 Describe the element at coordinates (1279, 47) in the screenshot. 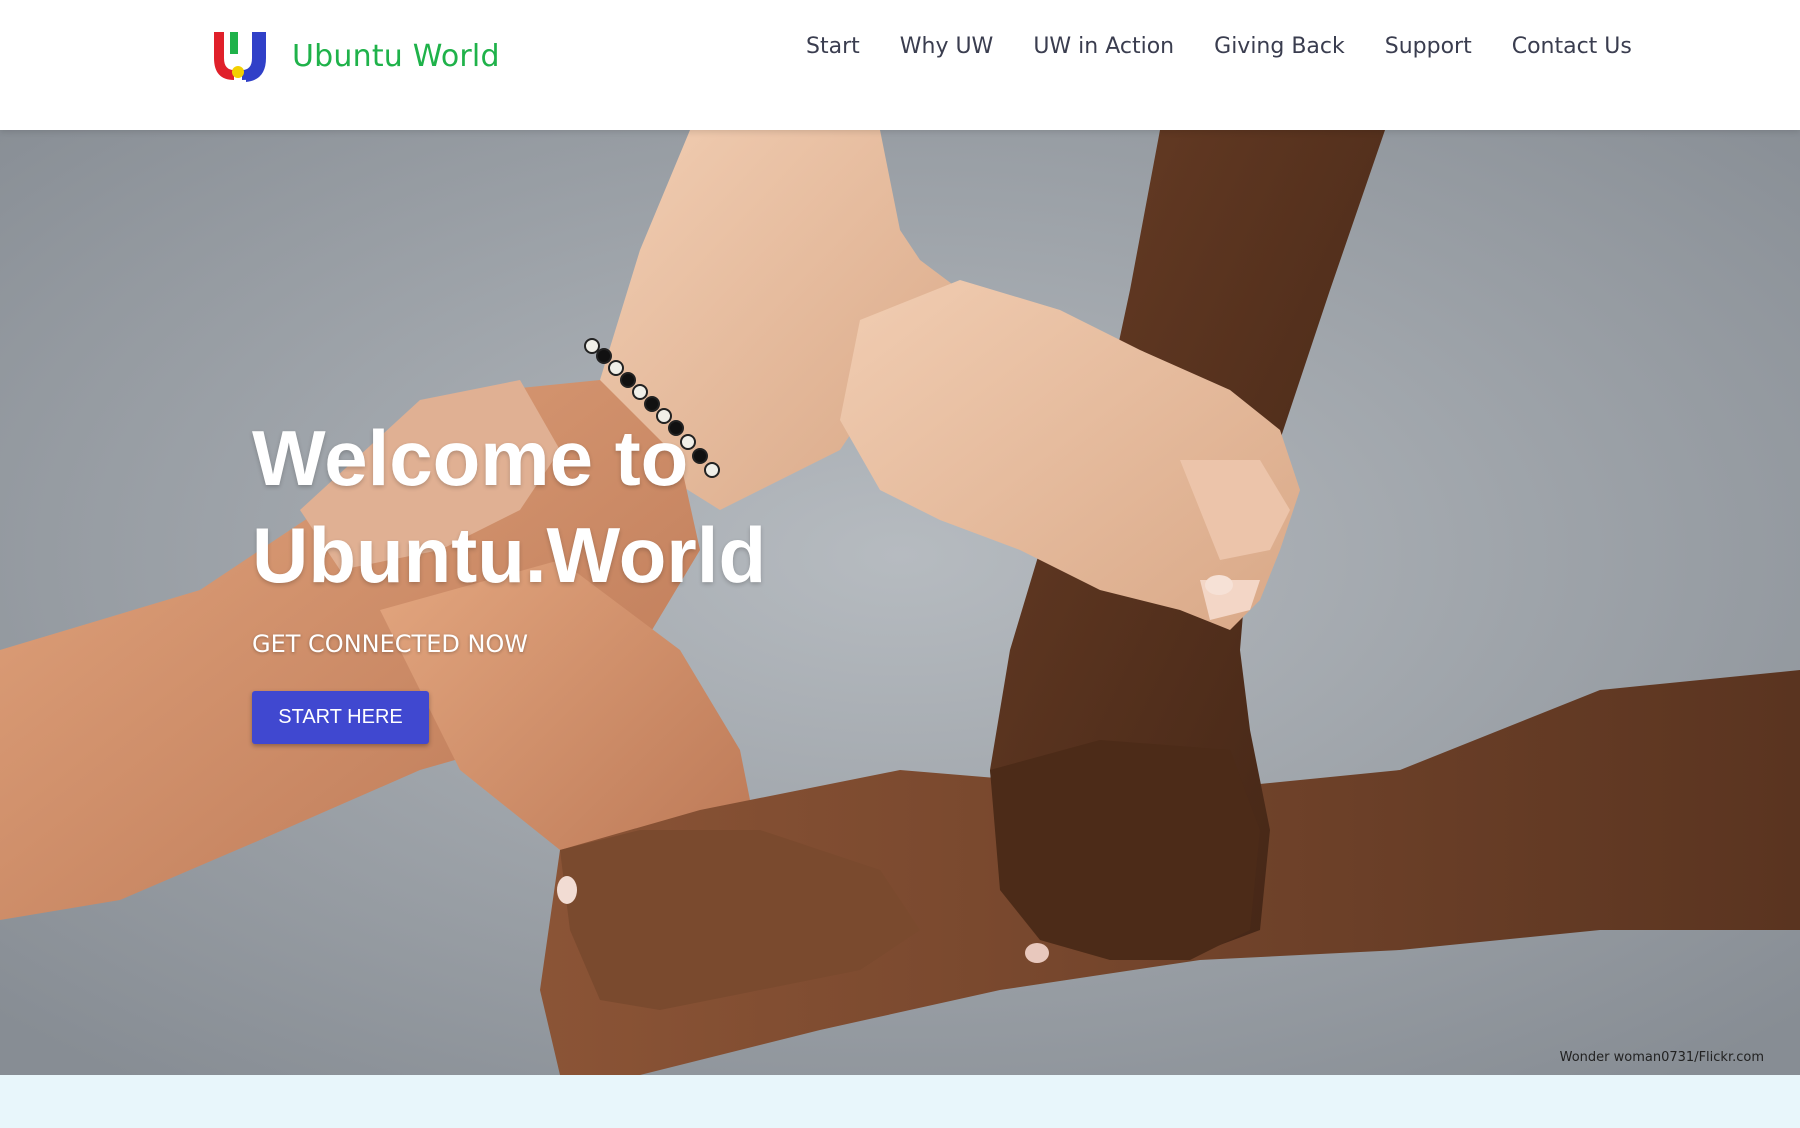

I see `nav-giving-back: Giving Back` at that location.